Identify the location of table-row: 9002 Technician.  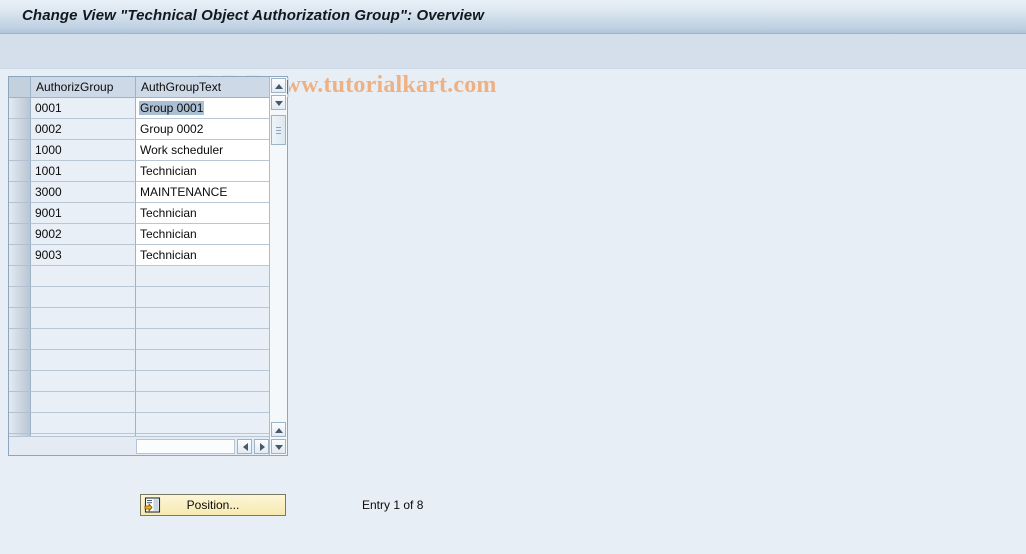
(140, 234).